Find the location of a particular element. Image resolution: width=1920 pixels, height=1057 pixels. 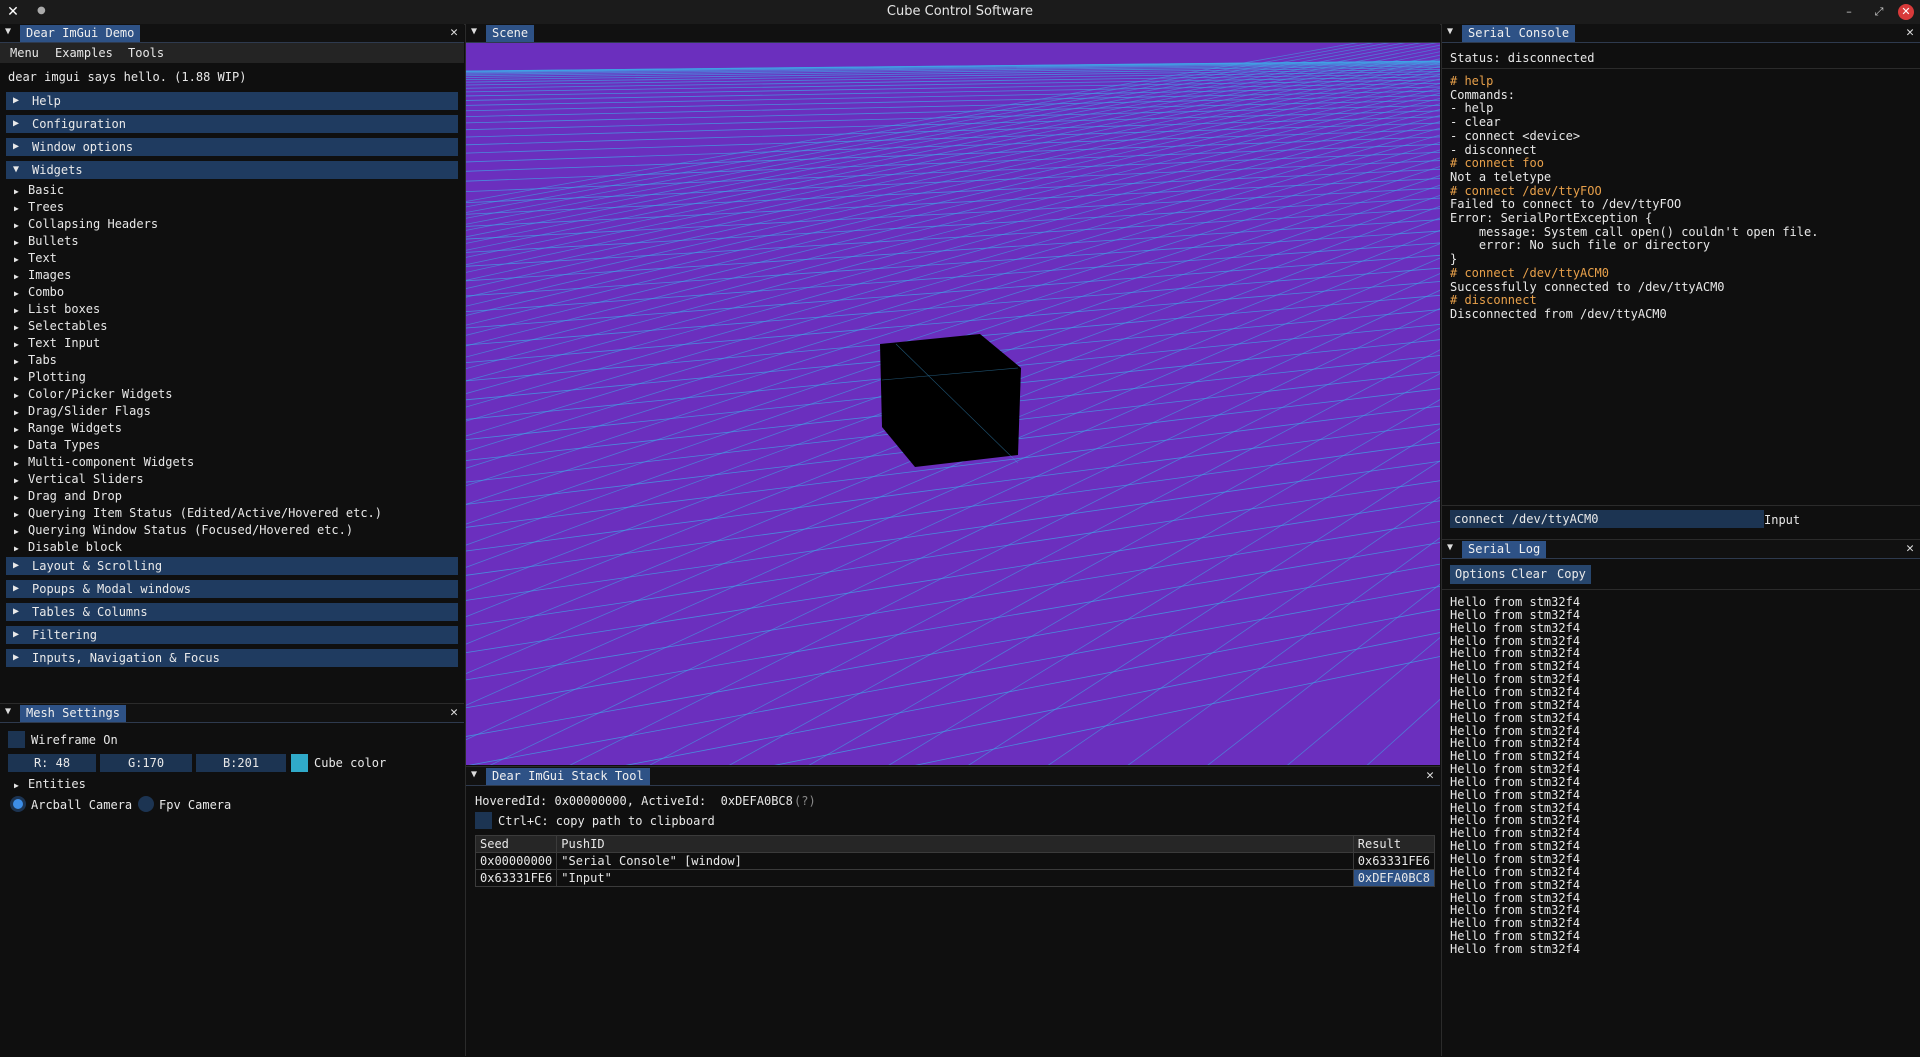

serial-console-tab: Serial Console is located at coordinates (1519, 33).